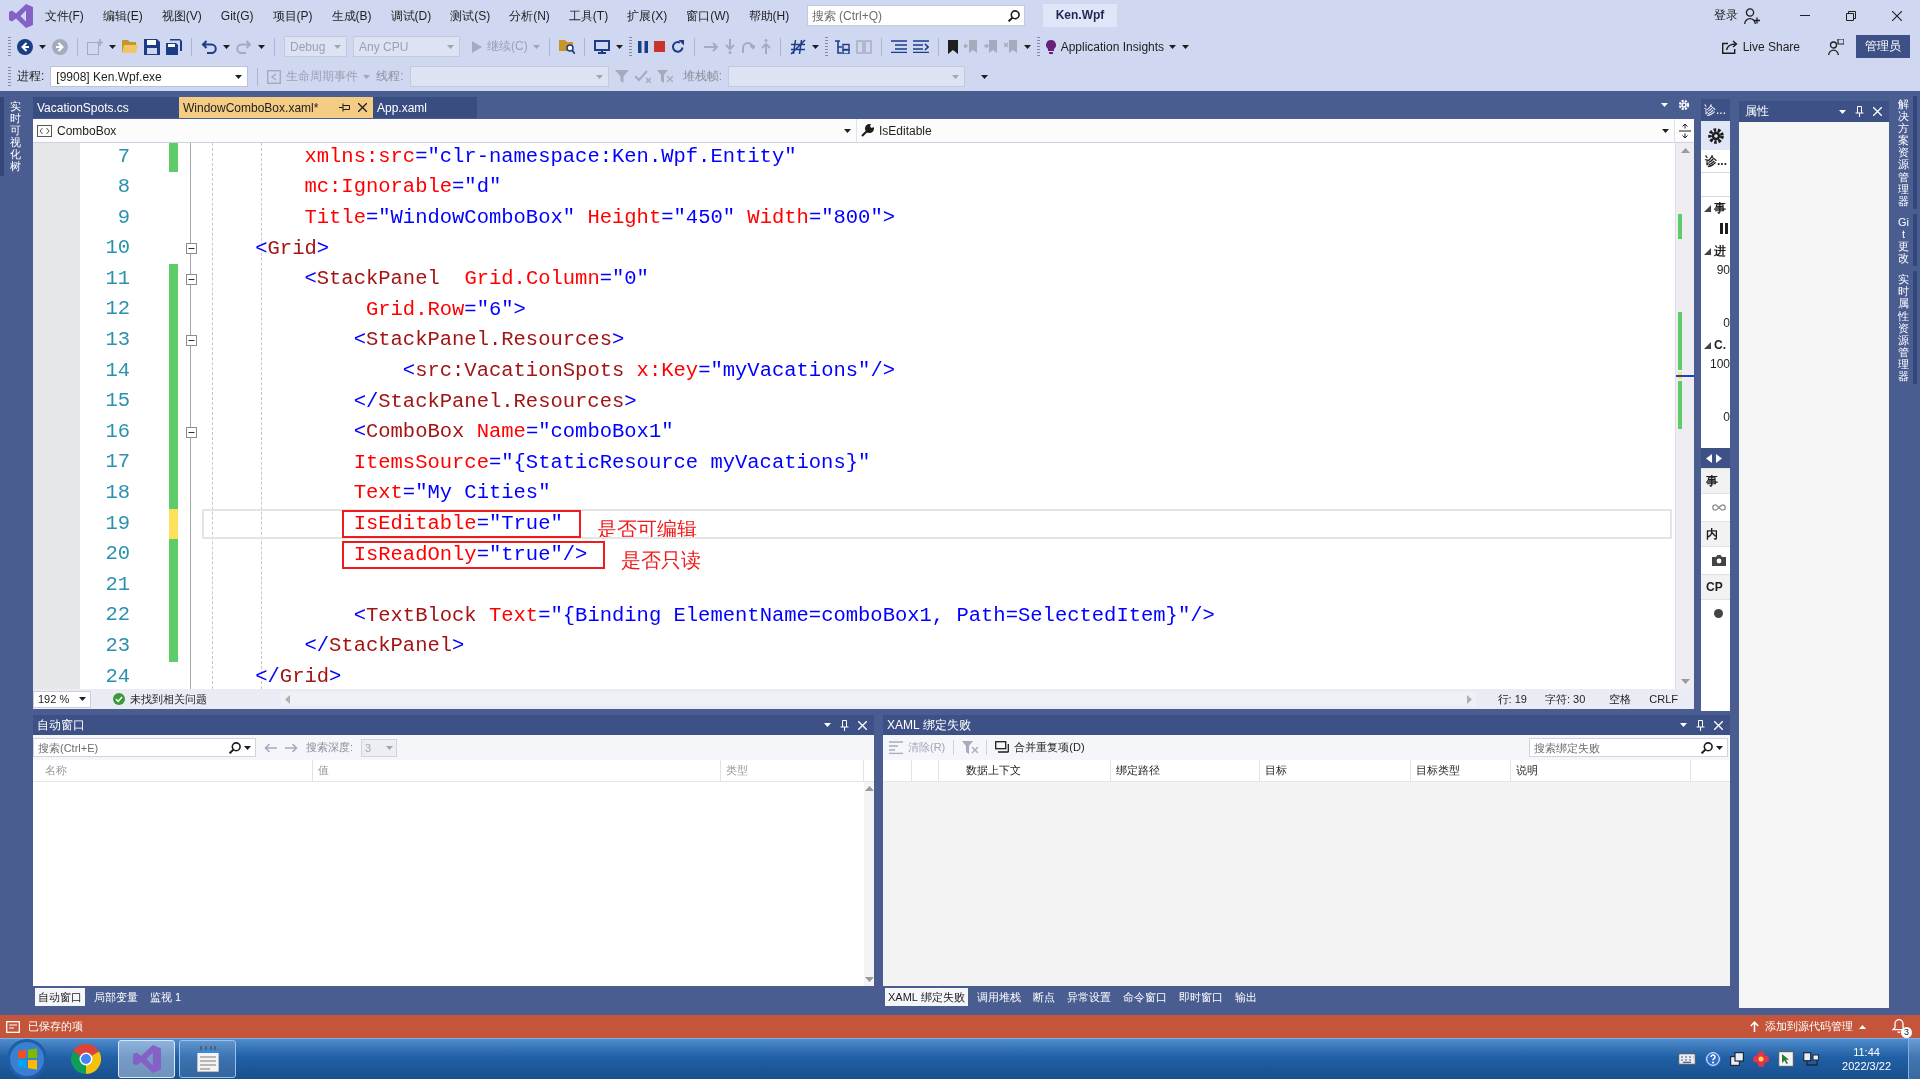 The height and width of the screenshot is (1079, 1920). I want to click on undo-icon, so click(209, 46).